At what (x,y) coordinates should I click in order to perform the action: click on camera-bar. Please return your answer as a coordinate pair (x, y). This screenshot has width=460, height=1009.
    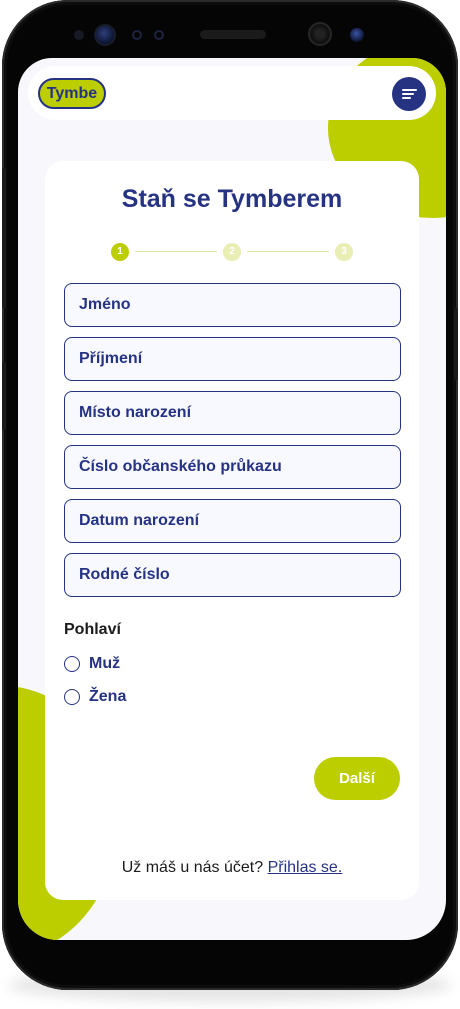
    Looking at the image, I should click on (230, 32).